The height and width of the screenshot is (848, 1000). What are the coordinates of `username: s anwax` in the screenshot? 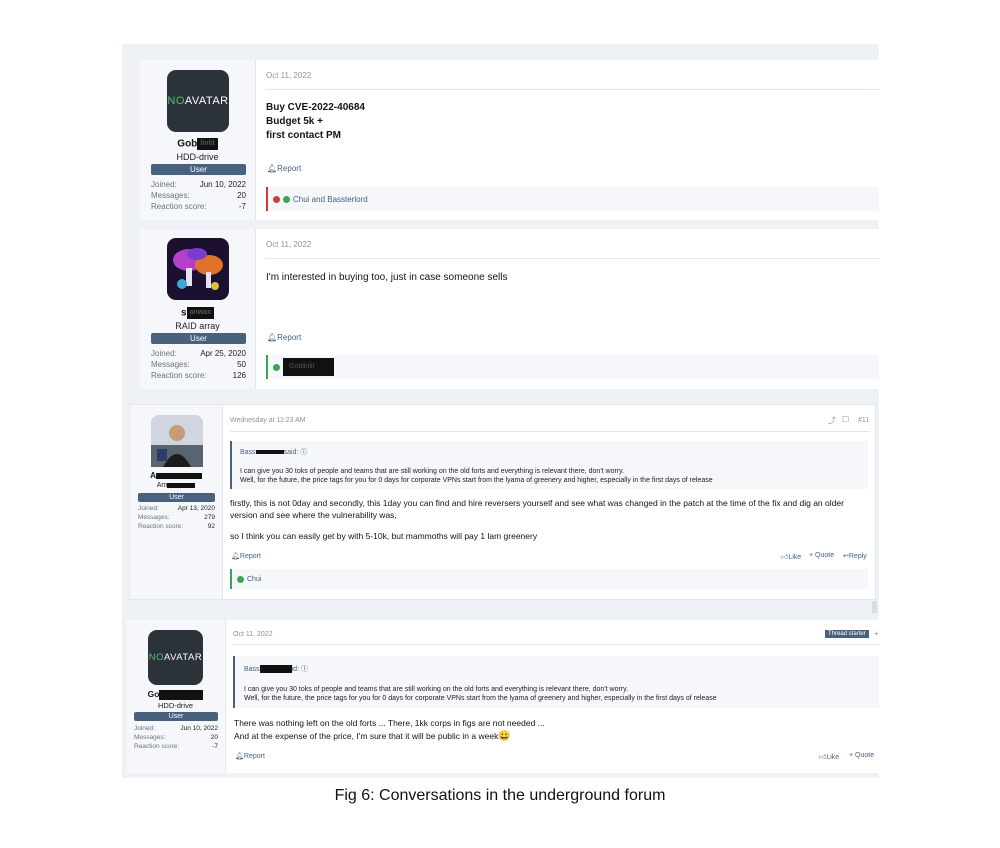 It's located at (197, 313).